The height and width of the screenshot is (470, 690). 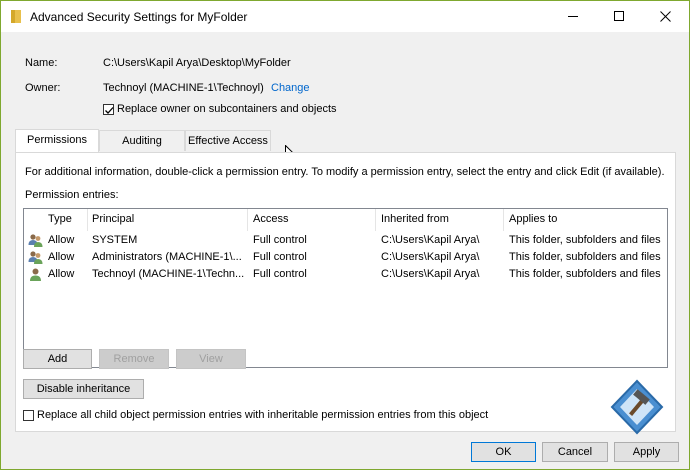 What do you see at coordinates (290, 88) in the screenshot?
I see `change-owner-link: Change` at bounding box center [290, 88].